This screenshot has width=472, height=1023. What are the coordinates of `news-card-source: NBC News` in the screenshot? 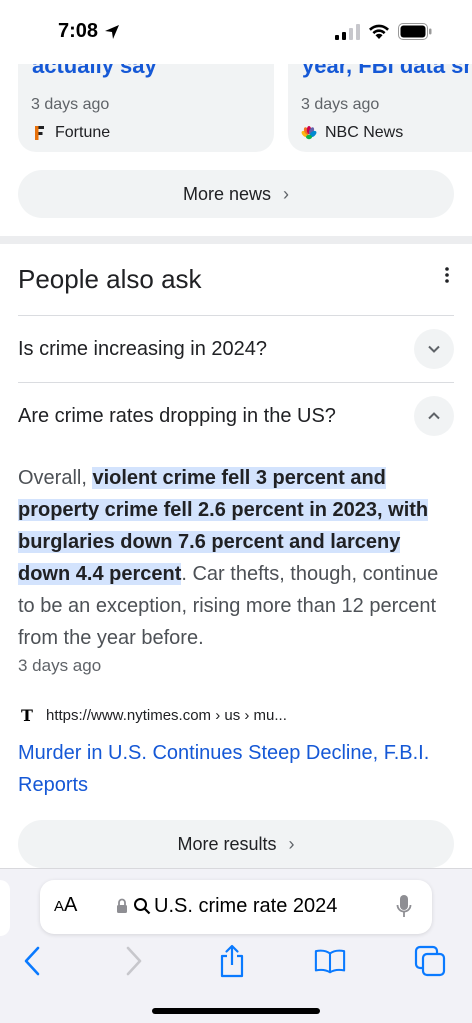 It's located at (352, 133).